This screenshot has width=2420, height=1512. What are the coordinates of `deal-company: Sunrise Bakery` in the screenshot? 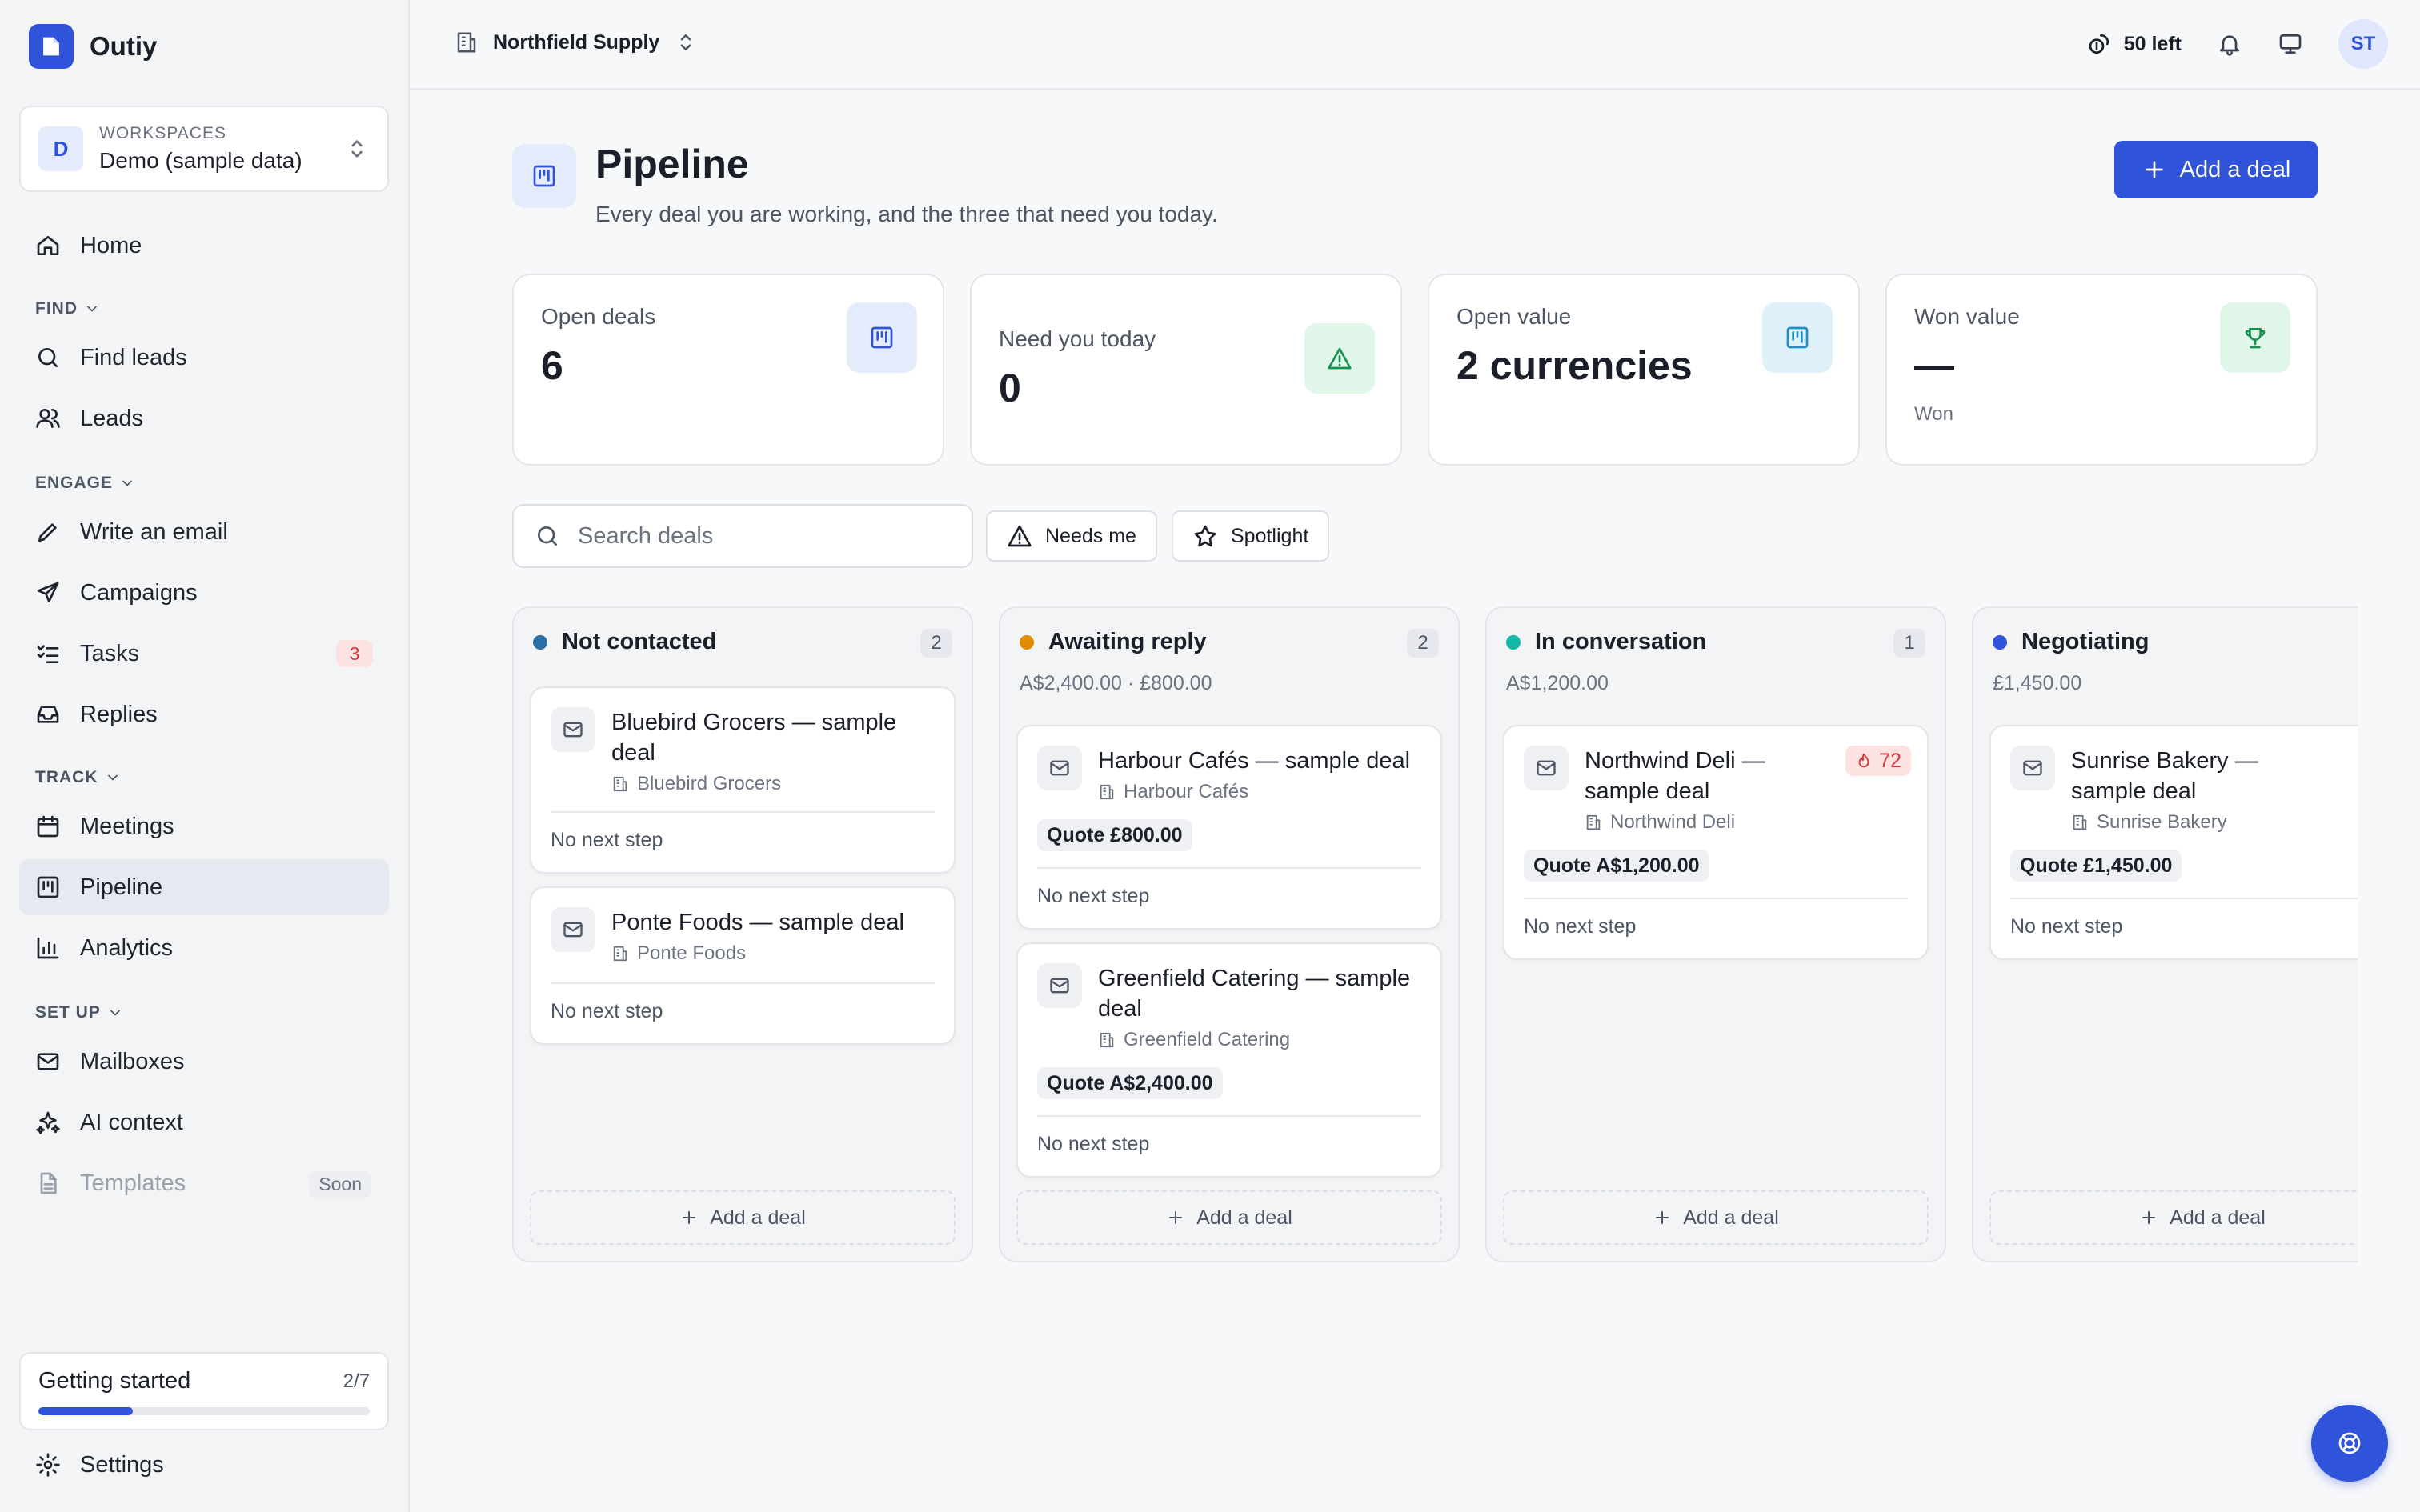 It's located at (2149, 822).